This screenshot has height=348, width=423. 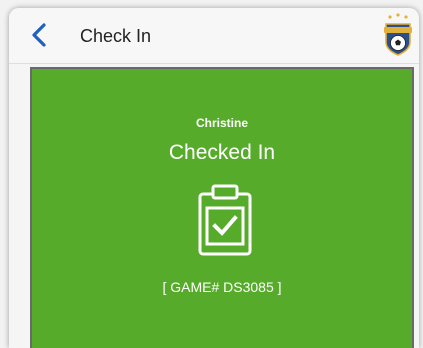 What do you see at coordinates (398, 34) in the screenshot?
I see `soccer-ball-badge-icon` at bounding box center [398, 34].